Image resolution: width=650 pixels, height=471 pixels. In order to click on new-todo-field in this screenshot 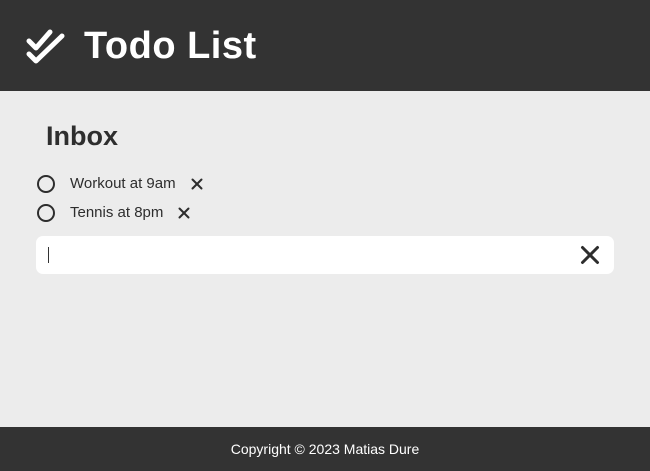, I will do `click(325, 255)`.